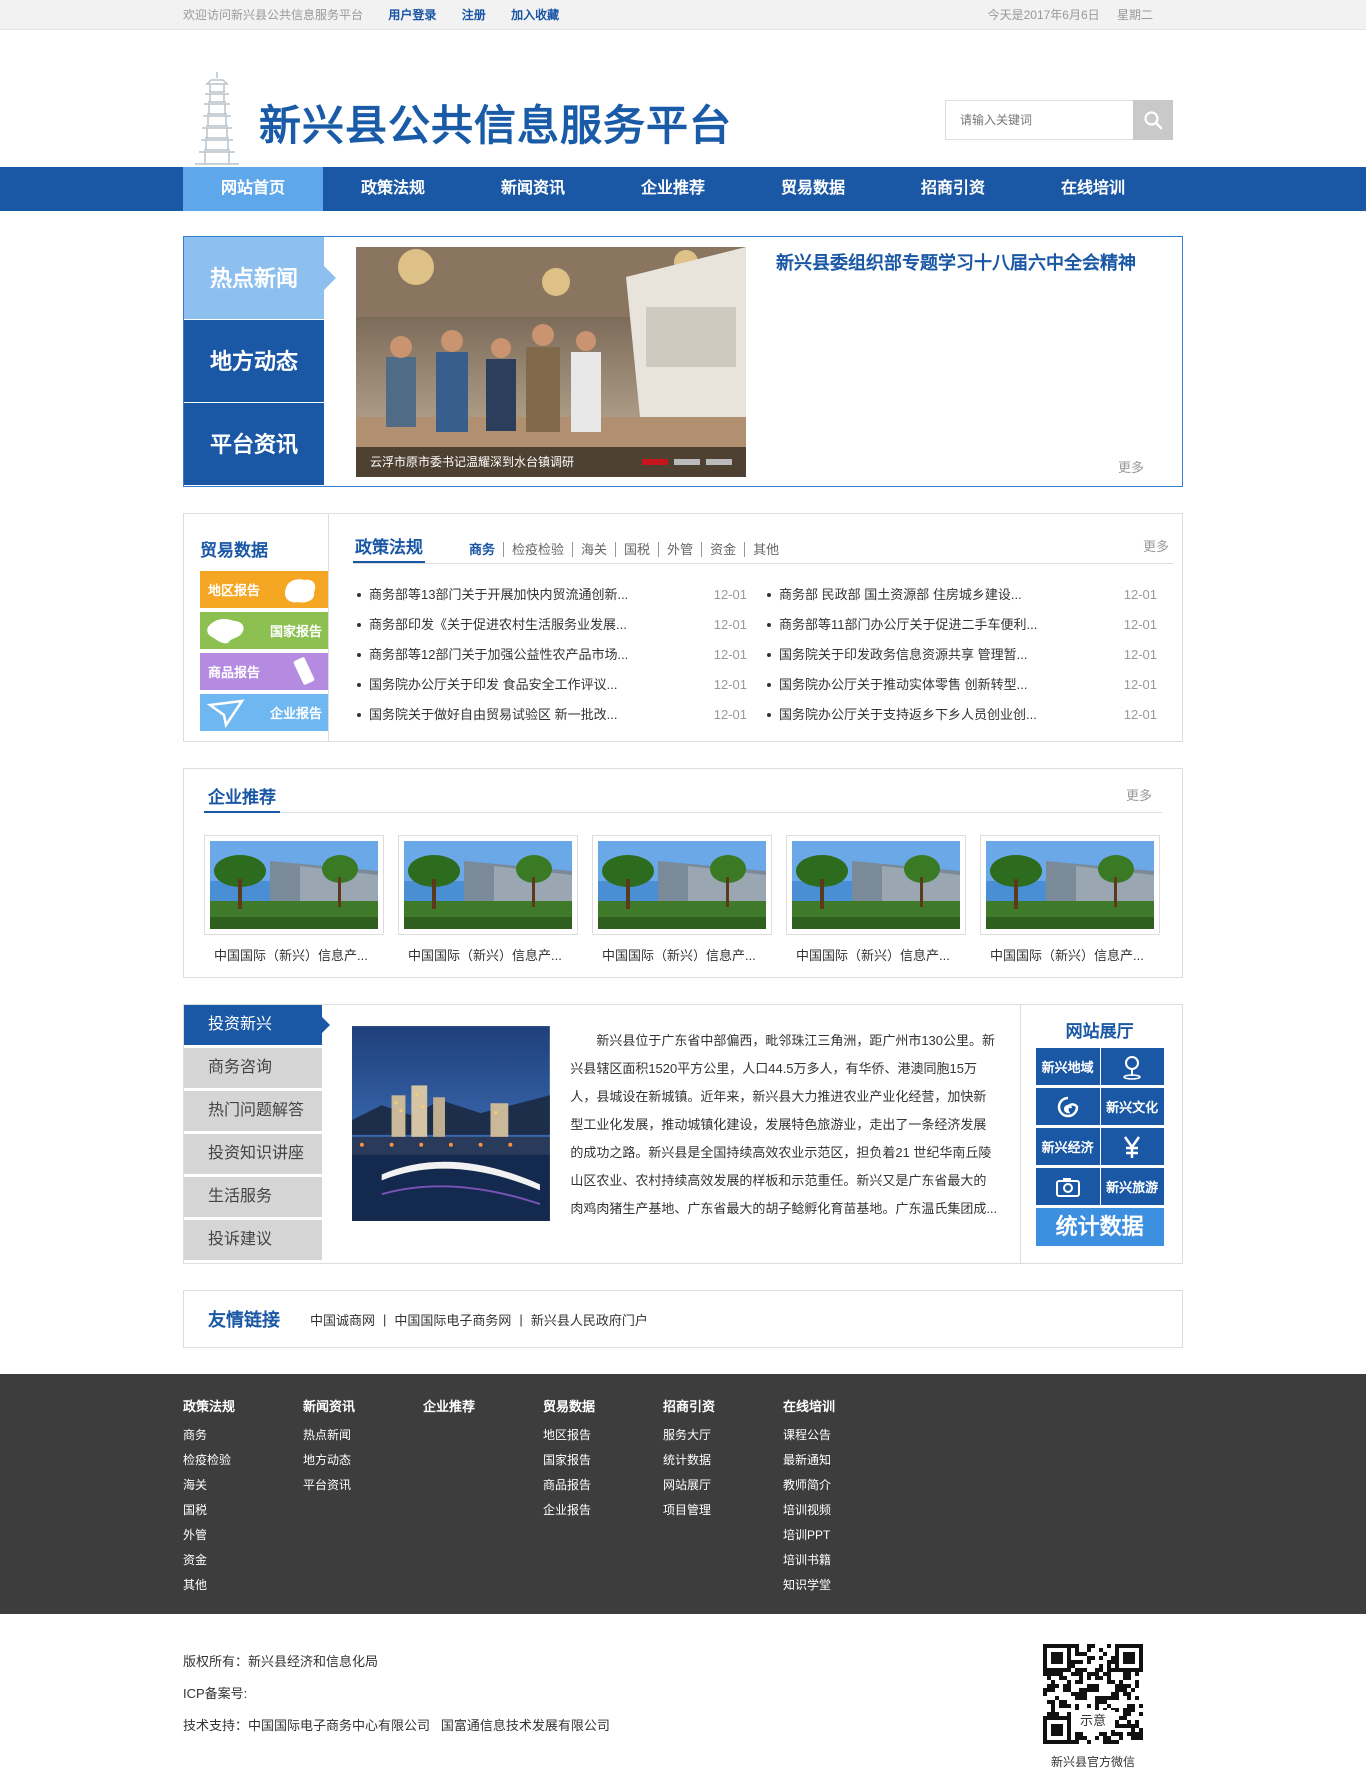 The image size is (1366, 1789). Describe the element at coordinates (264, 712) in the screenshot. I see `company-report-button: 企业报告` at that location.